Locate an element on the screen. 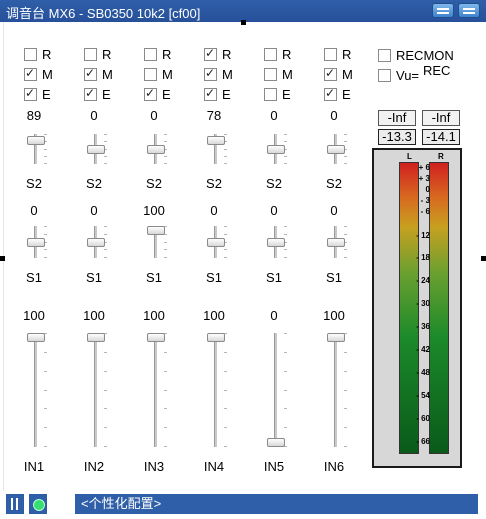  ch3-m-checkbox is located at coordinates (150, 74).